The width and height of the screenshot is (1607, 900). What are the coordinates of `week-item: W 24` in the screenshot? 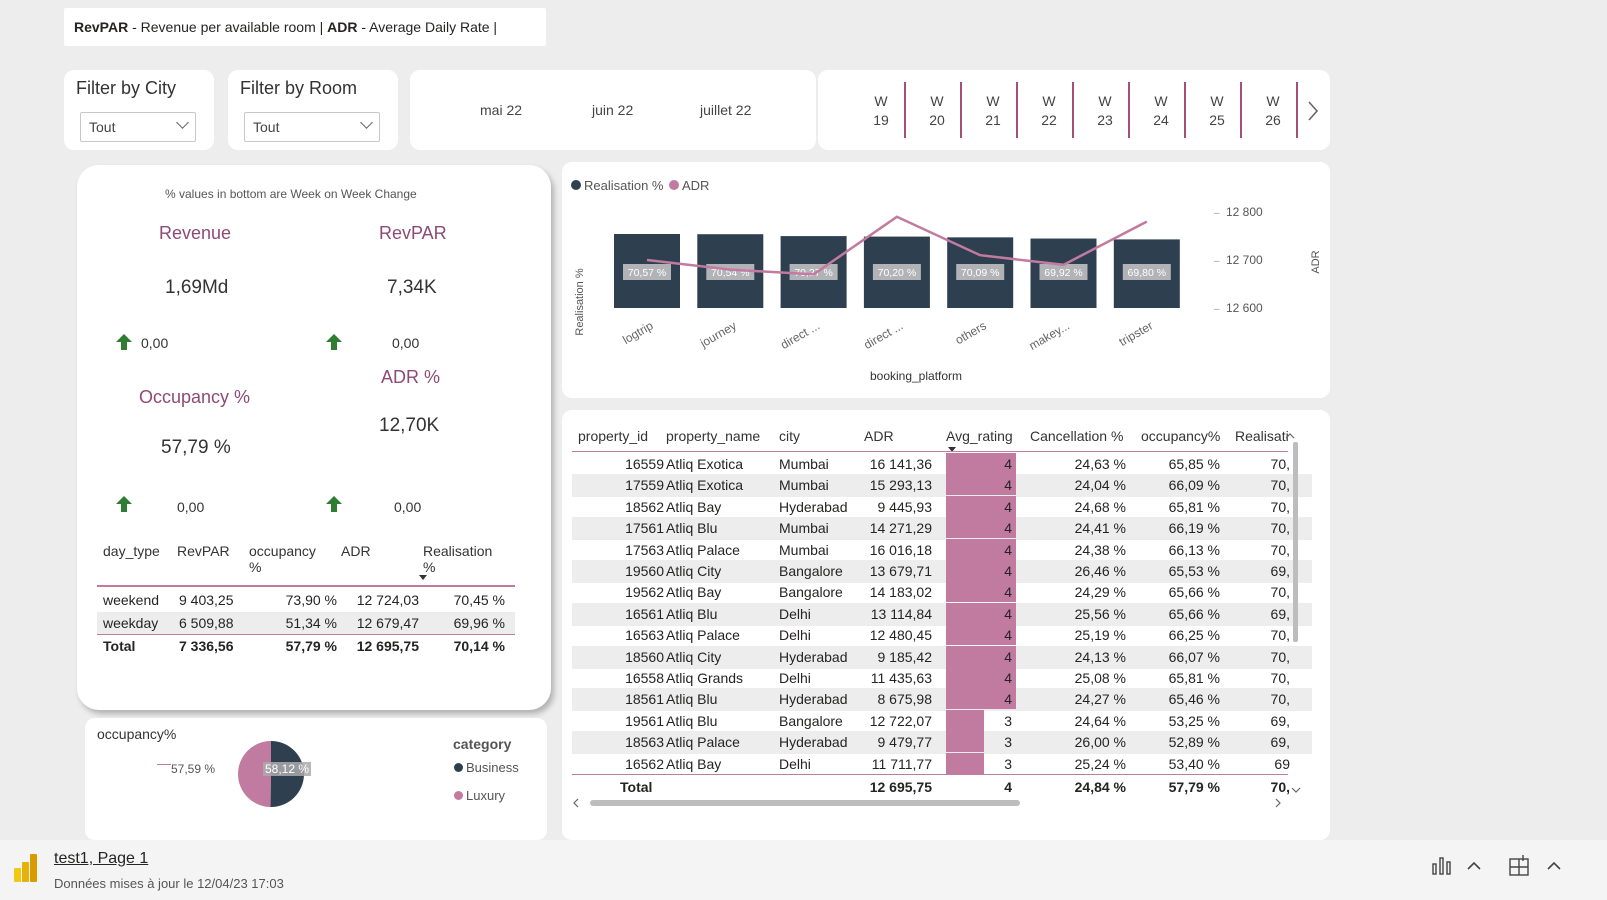 It's located at (1161, 111).